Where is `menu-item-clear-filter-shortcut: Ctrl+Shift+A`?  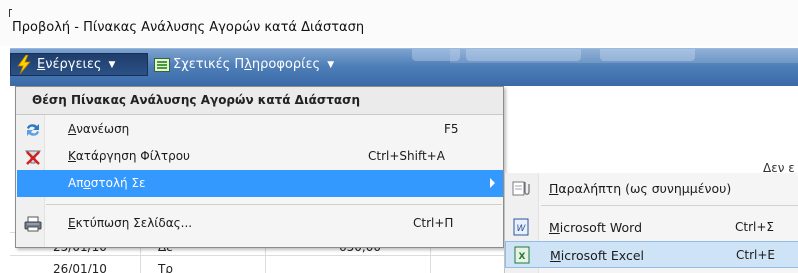
menu-item-clear-filter-shortcut: Ctrl+Shift+A is located at coordinates (406, 156).